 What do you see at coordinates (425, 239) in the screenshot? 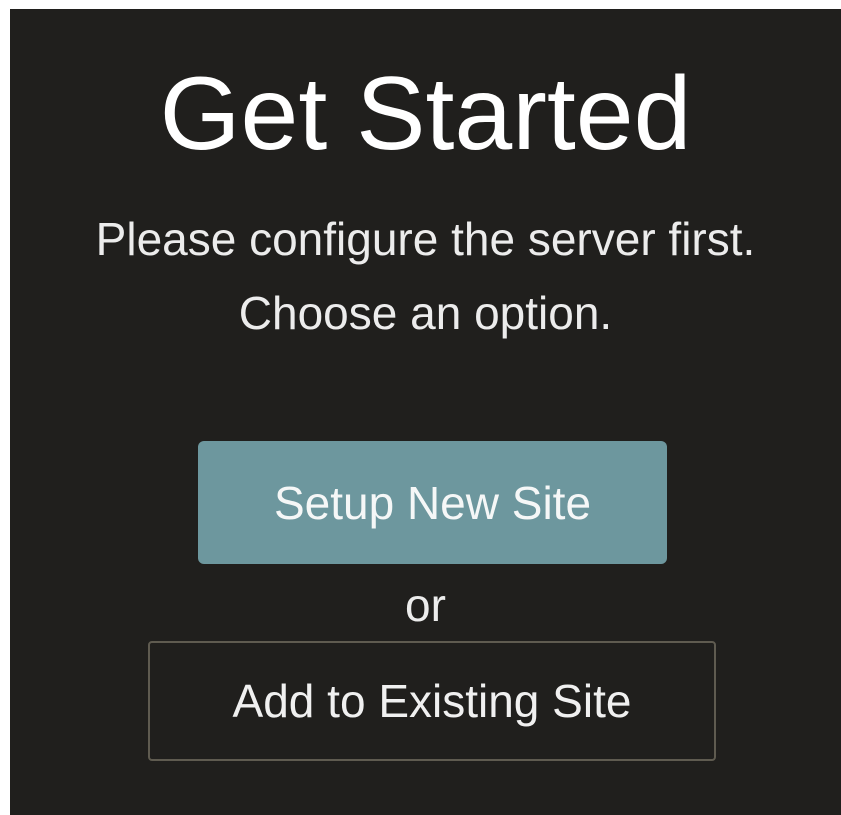
I see `instruction-text: Please configure the server first.` at bounding box center [425, 239].